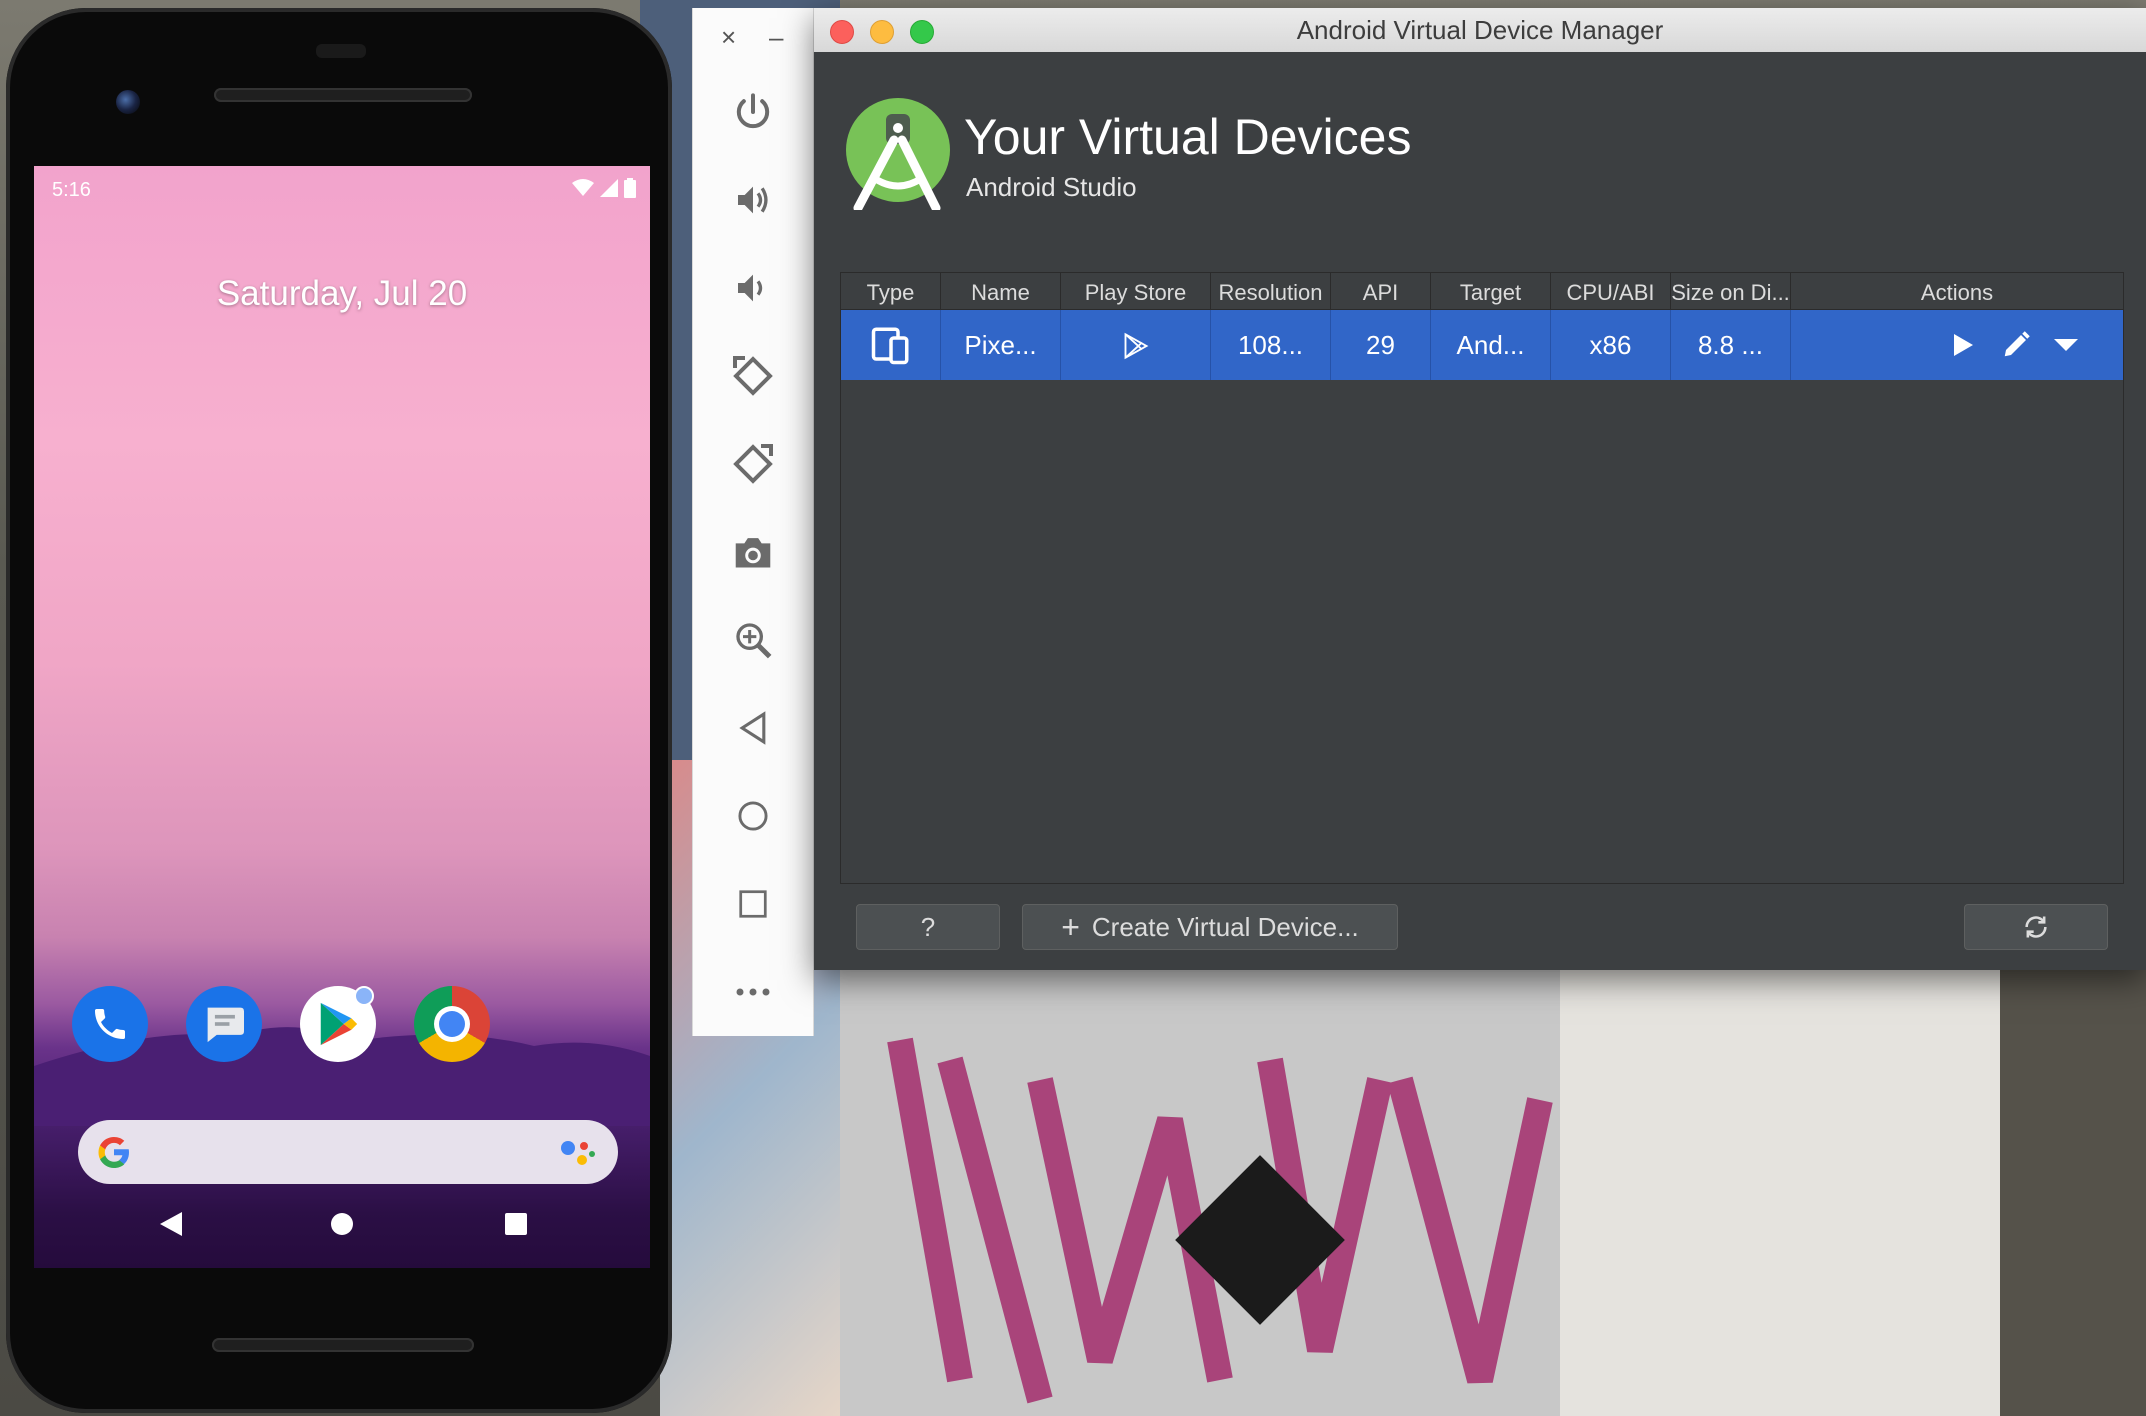 The height and width of the screenshot is (1416, 2146). Describe the element at coordinates (776, 37) in the screenshot. I see `emulator-minimize-button: –` at that location.